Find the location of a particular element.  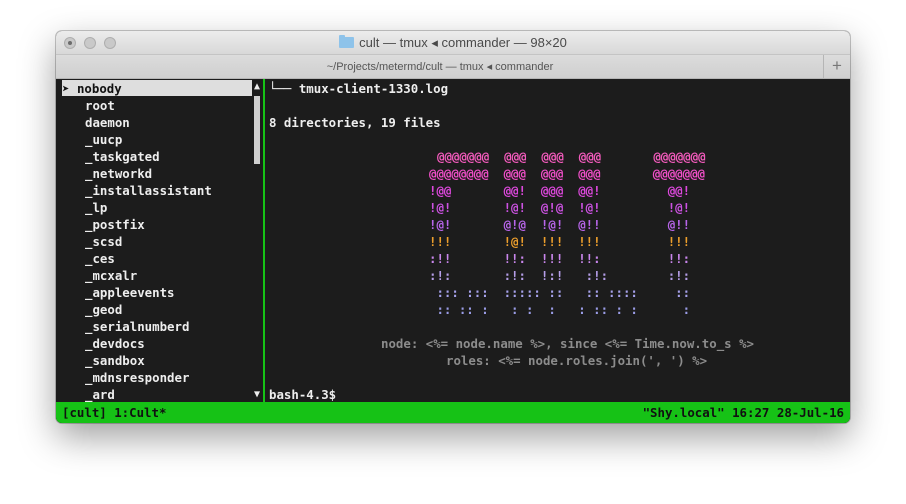

ascii-art-line: :: :: : : : : : :: : : : is located at coordinates (560, 309).